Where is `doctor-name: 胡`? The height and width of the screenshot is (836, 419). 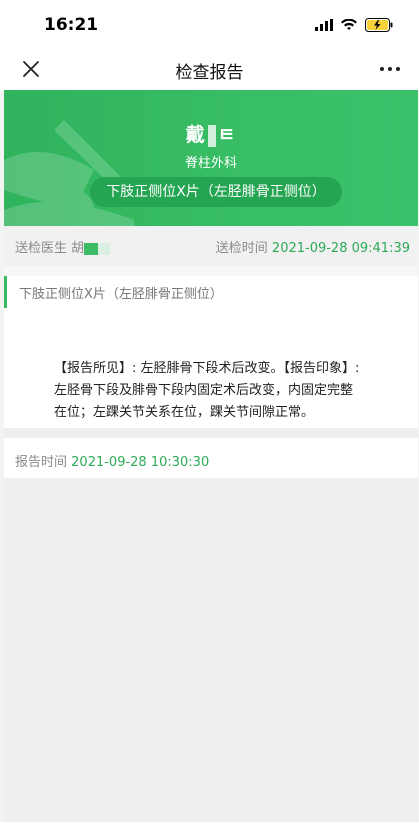 doctor-name: 胡 is located at coordinates (91, 248).